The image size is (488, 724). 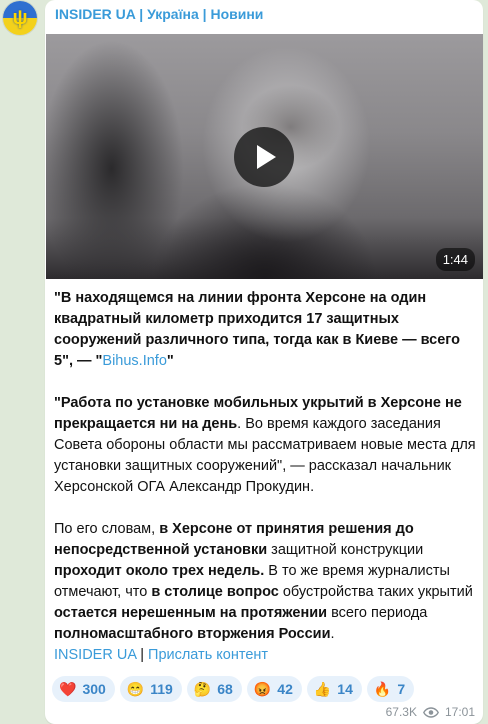 What do you see at coordinates (215, 592) in the screenshot?
I see `p3-bold: в столице вопрос` at bounding box center [215, 592].